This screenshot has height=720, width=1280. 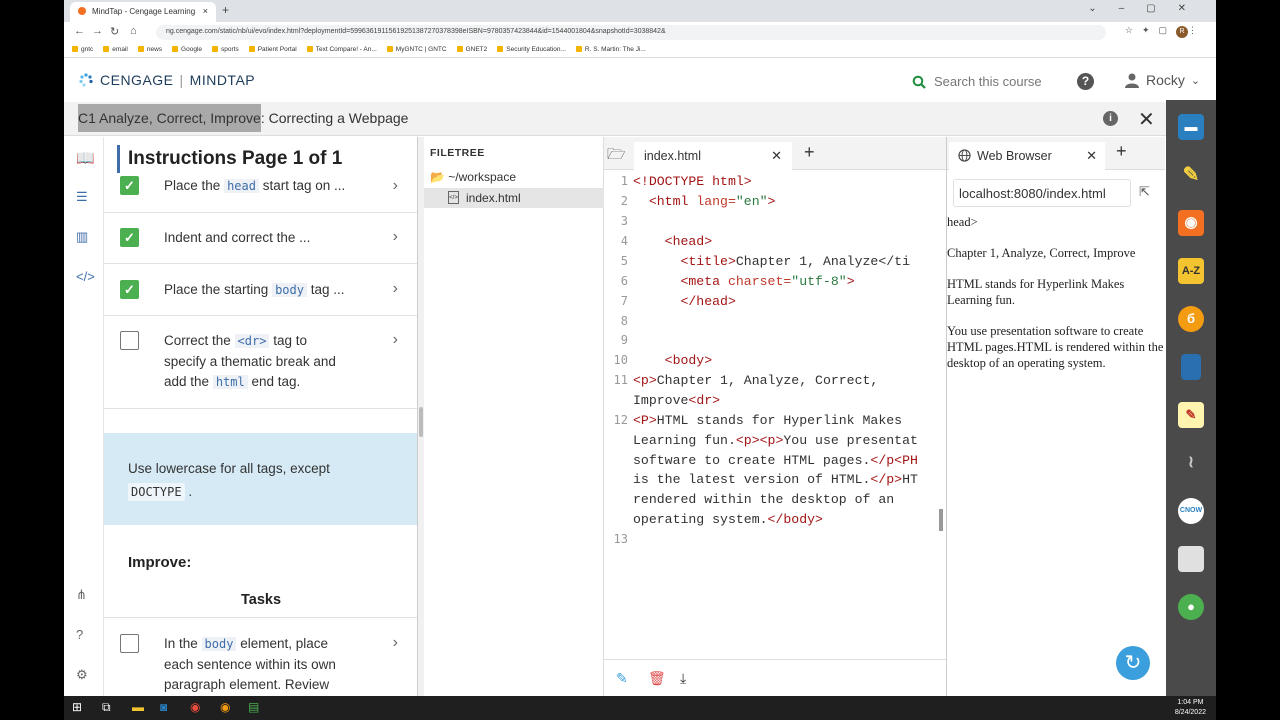 I want to click on editor-toolbar: ✎ 🗑 ⤓, so click(x=775, y=677).